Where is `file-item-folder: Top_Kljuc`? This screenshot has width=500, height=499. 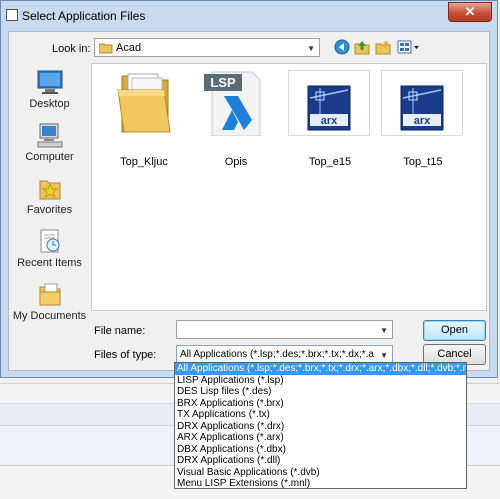
file-item-folder: Top_Kljuc is located at coordinates (144, 120).